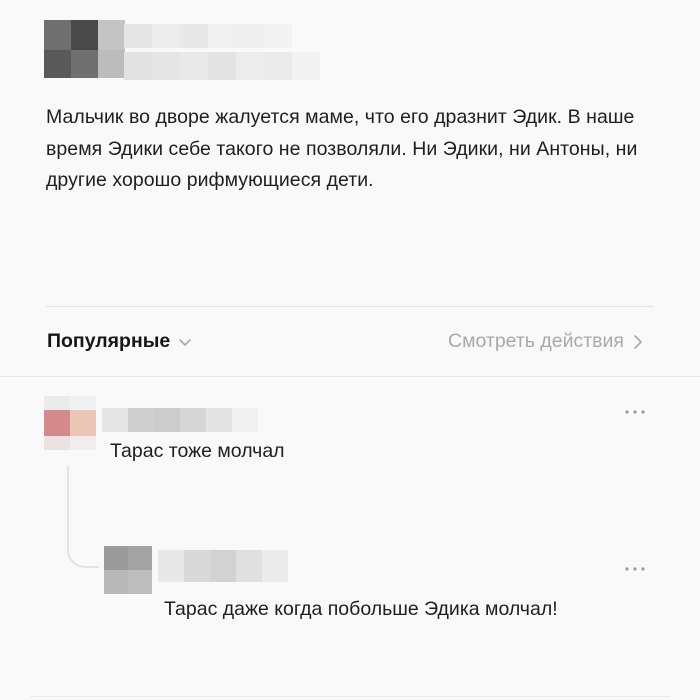 This screenshot has width=700, height=700. What do you see at coordinates (222, 66) in the screenshot?
I see `post-date-blurred` at bounding box center [222, 66].